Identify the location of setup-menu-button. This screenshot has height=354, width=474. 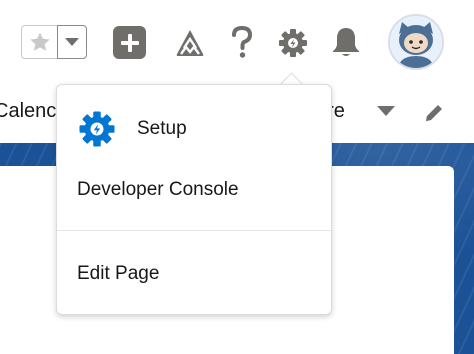
(293, 43).